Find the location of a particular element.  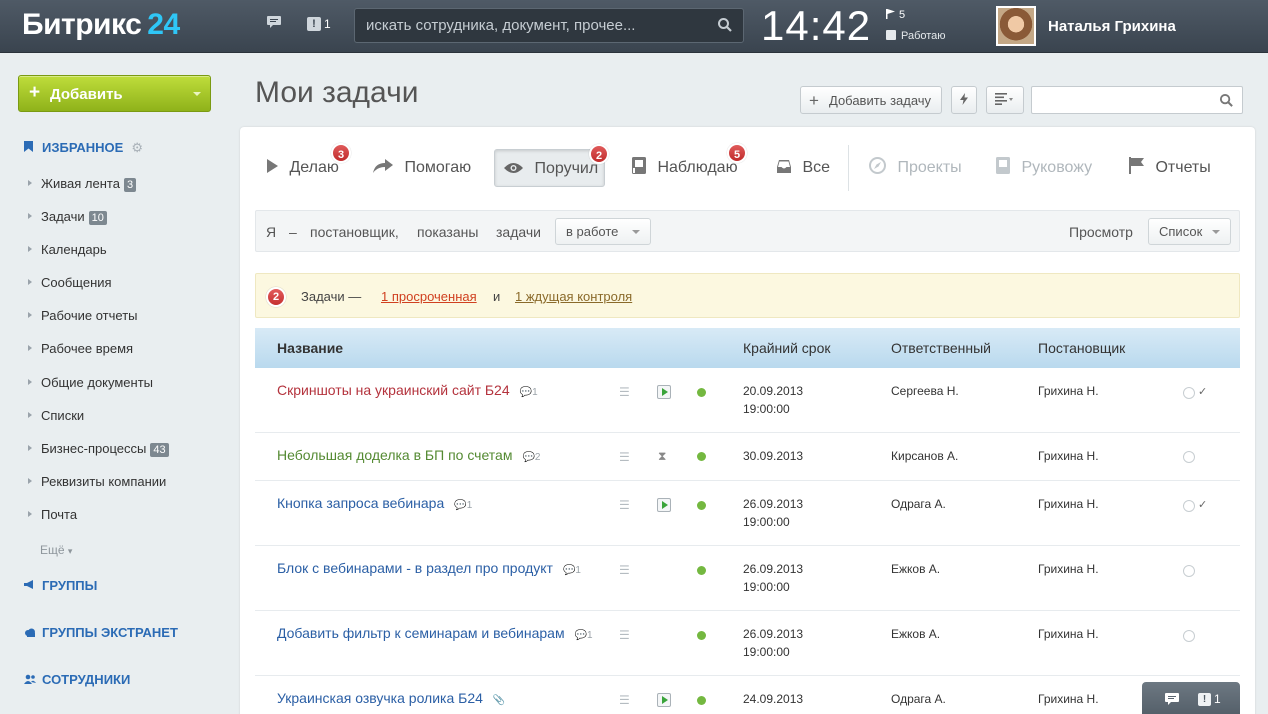

notifications-button: ! 1 is located at coordinates (319, 23).